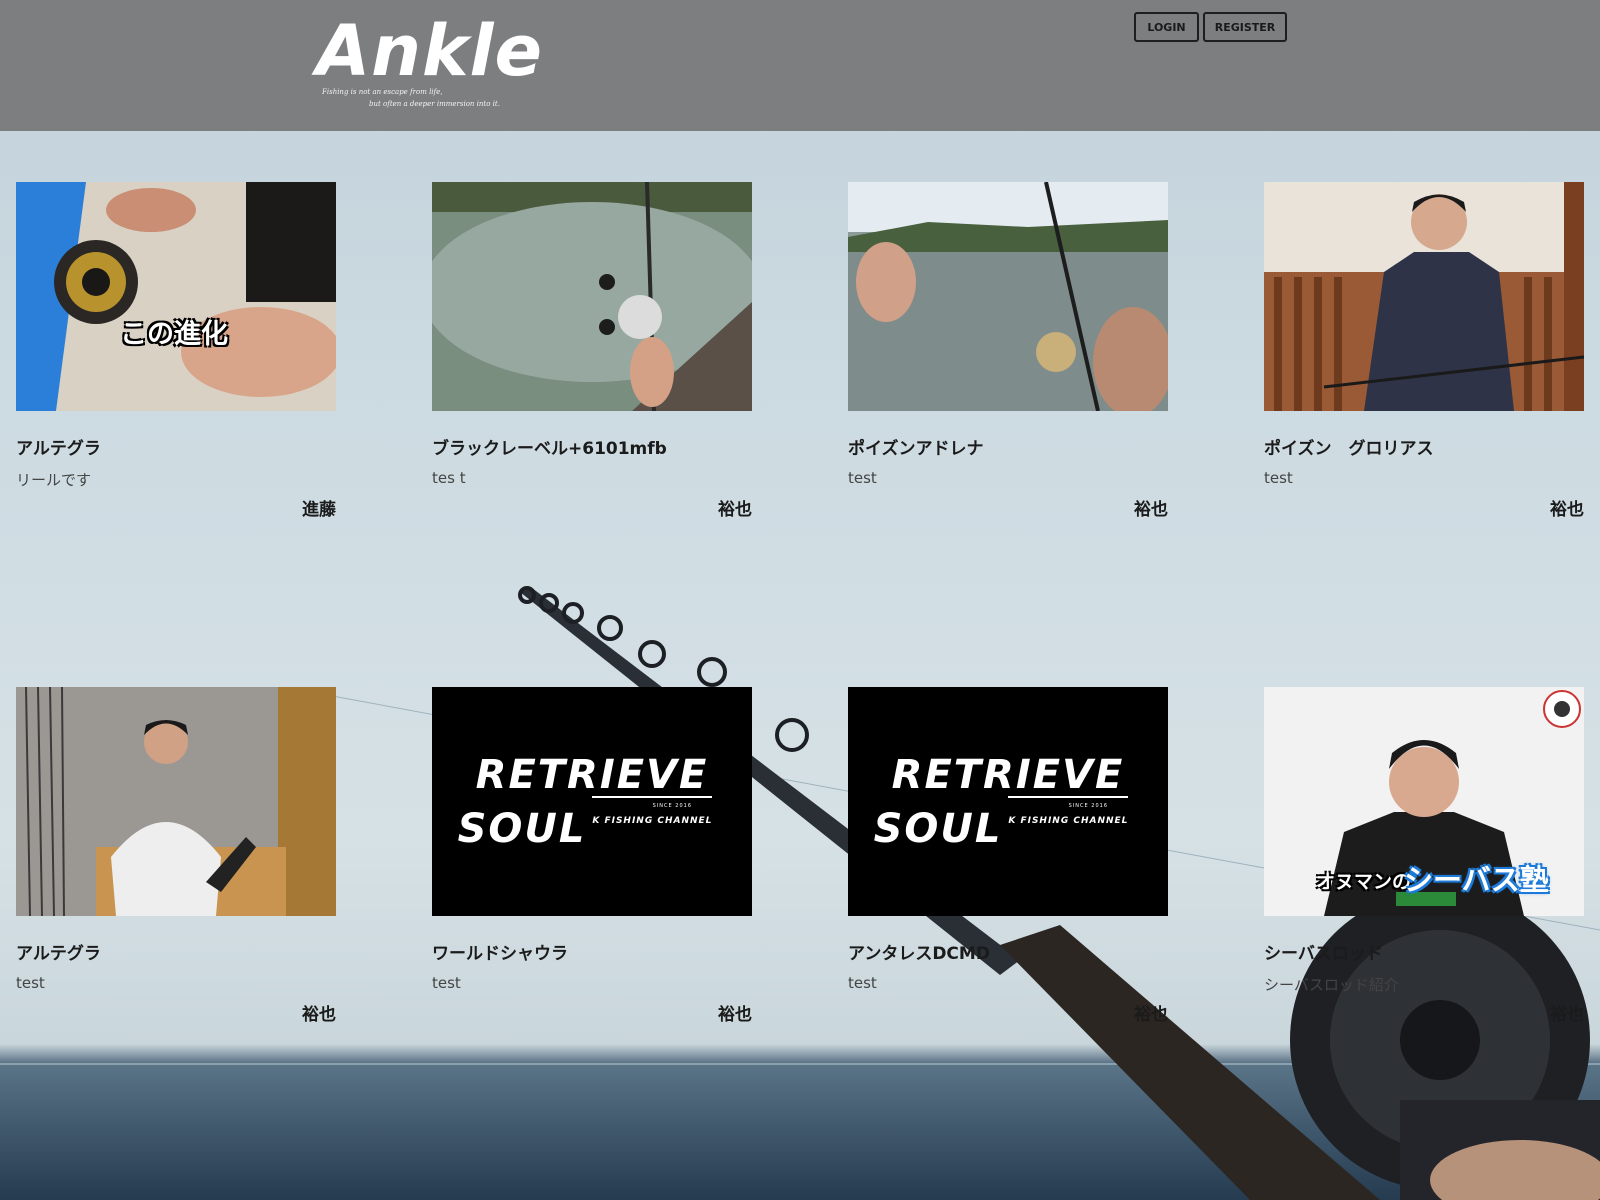 The height and width of the screenshot is (1200, 1600). Describe the element at coordinates (319, 510) in the screenshot. I see `post-username: 進藤` at that location.